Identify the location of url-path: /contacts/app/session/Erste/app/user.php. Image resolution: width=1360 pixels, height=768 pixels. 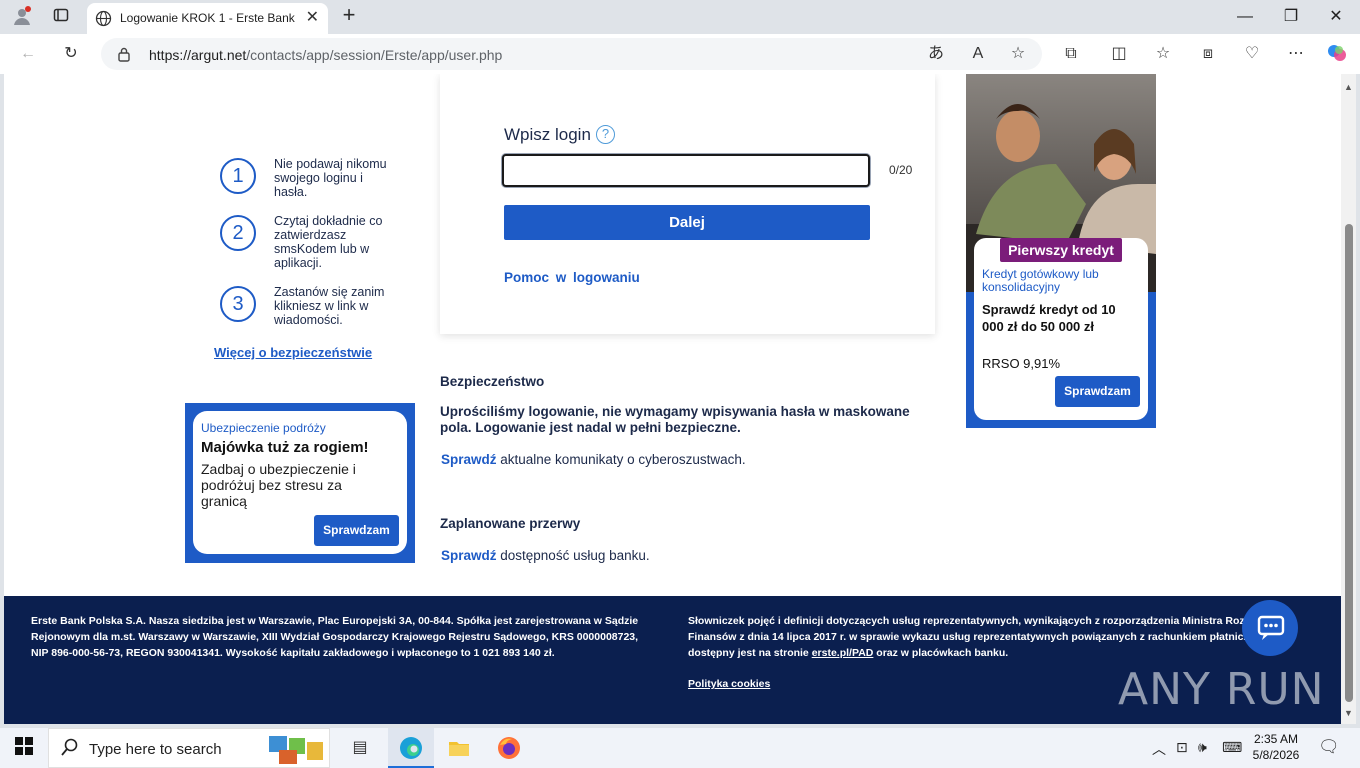
(374, 55).